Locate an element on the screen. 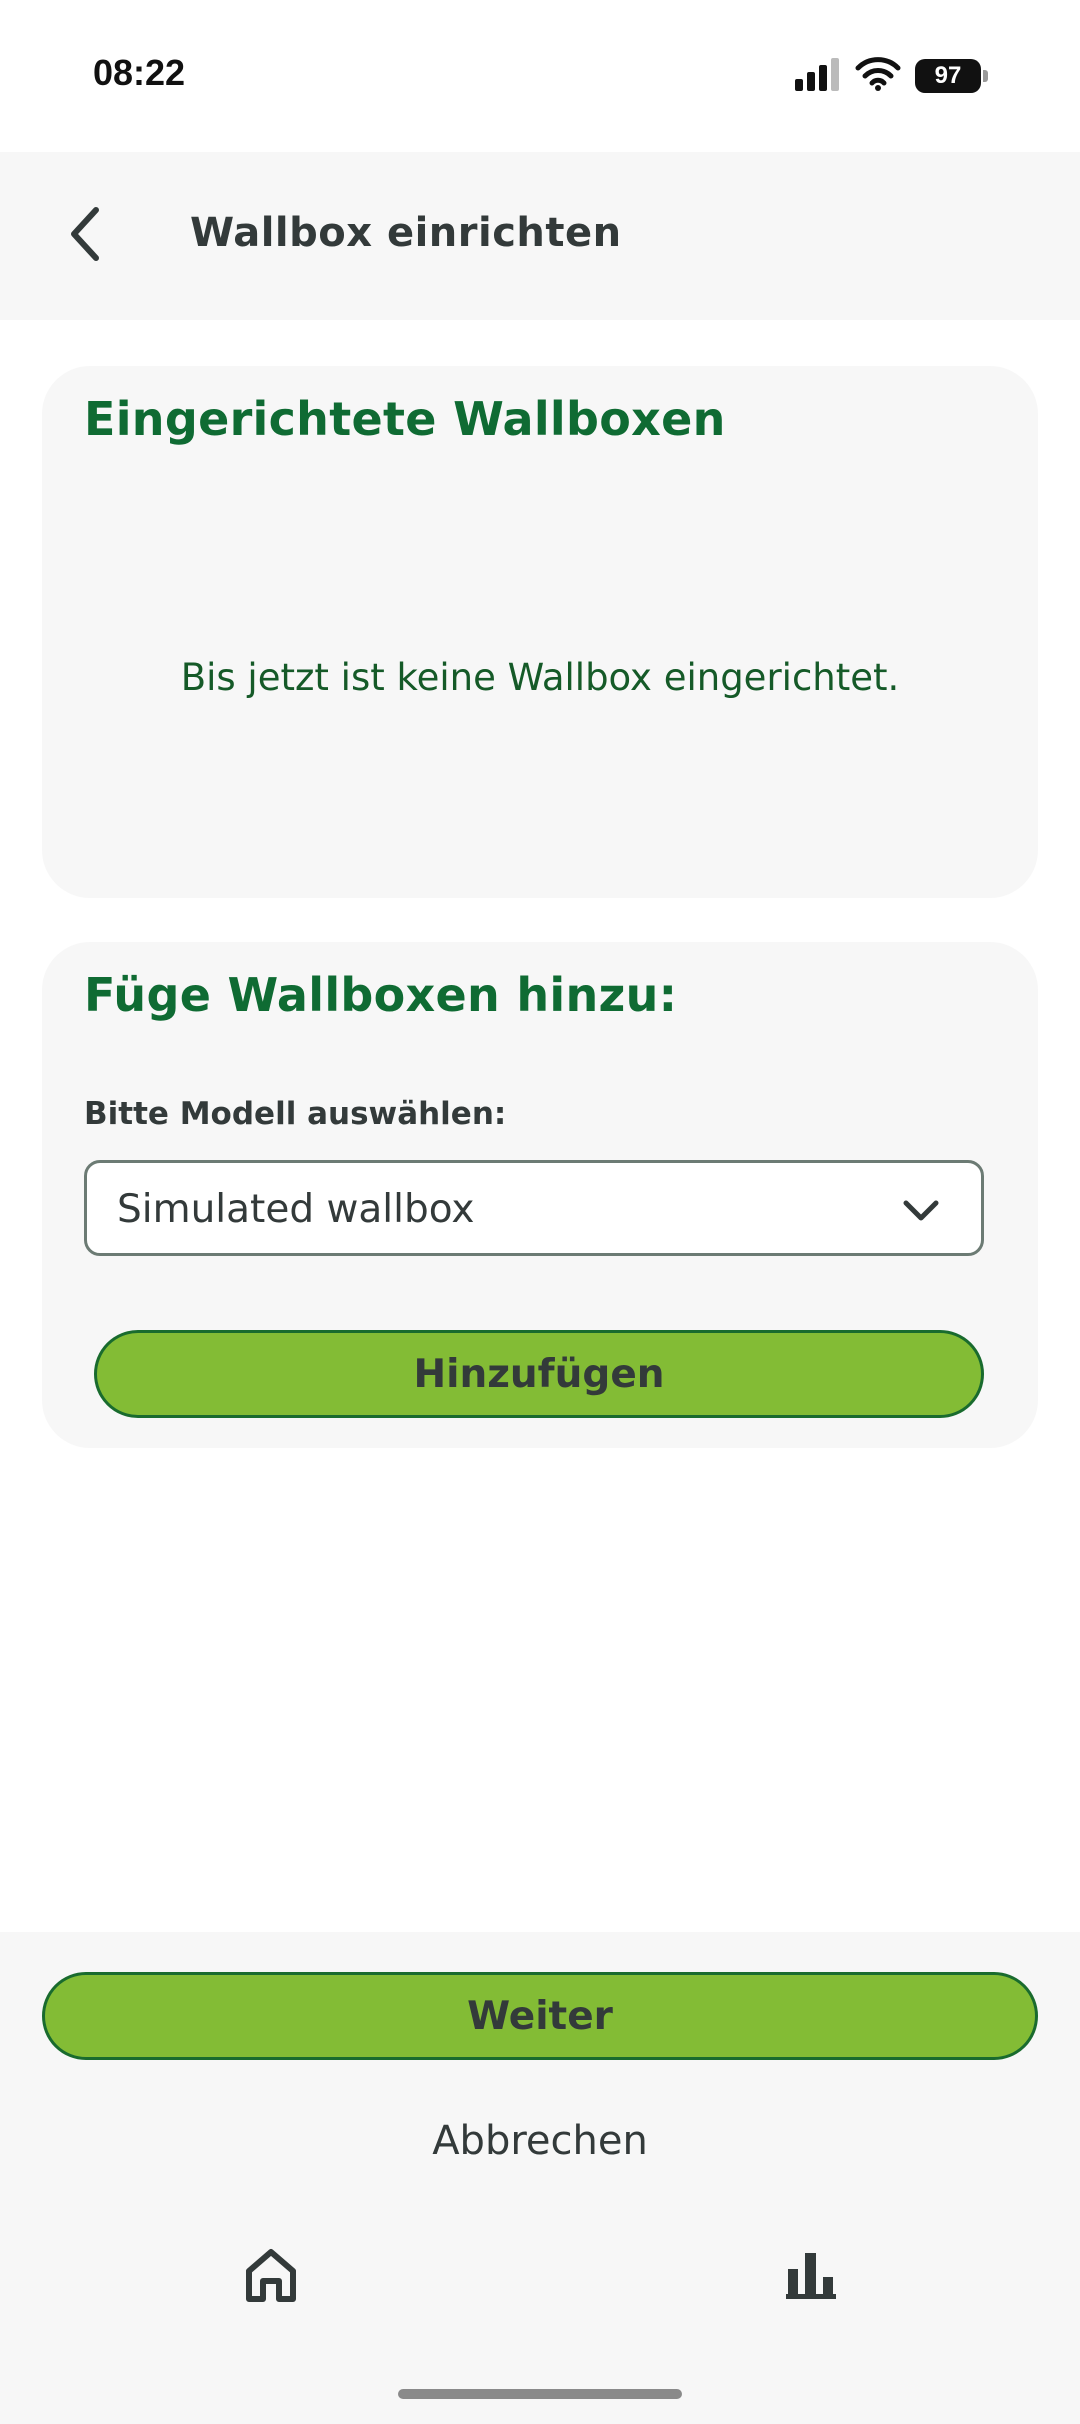  status-time: 08:22 is located at coordinates (139, 72).